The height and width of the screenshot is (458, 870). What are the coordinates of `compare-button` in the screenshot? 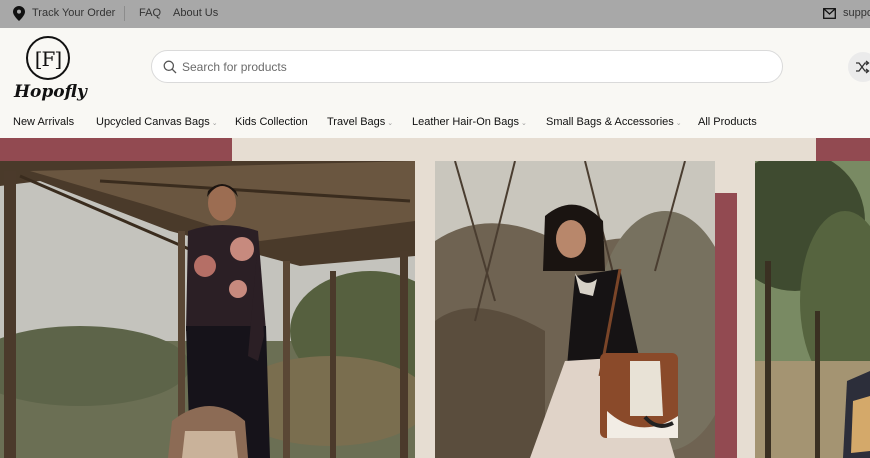 It's located at (859, 67).